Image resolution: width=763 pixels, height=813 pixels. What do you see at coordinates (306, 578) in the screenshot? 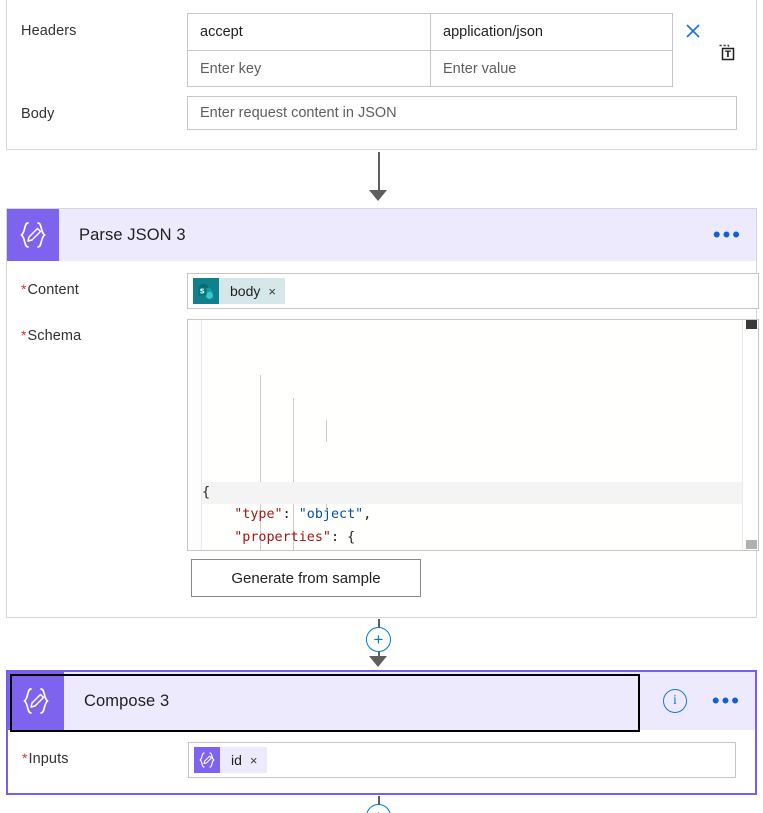
I see `generate-from-sample-button: Generate from sample` at bounding box center [306, 578].